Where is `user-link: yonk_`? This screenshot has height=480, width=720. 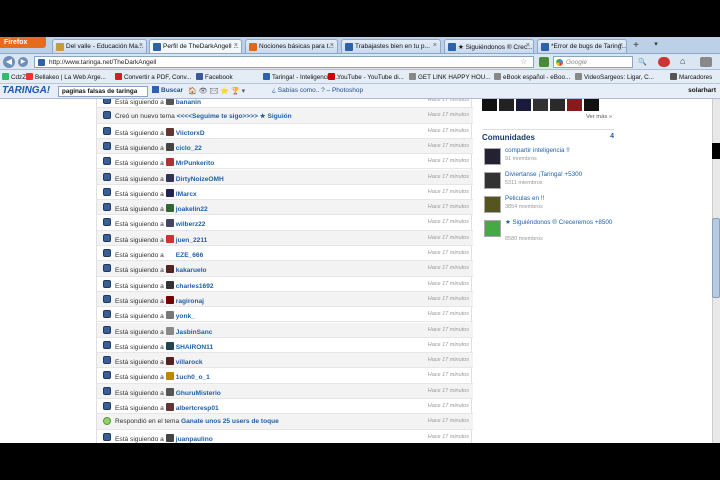 user-link: yonk_ is located at coordinates (185, 316).